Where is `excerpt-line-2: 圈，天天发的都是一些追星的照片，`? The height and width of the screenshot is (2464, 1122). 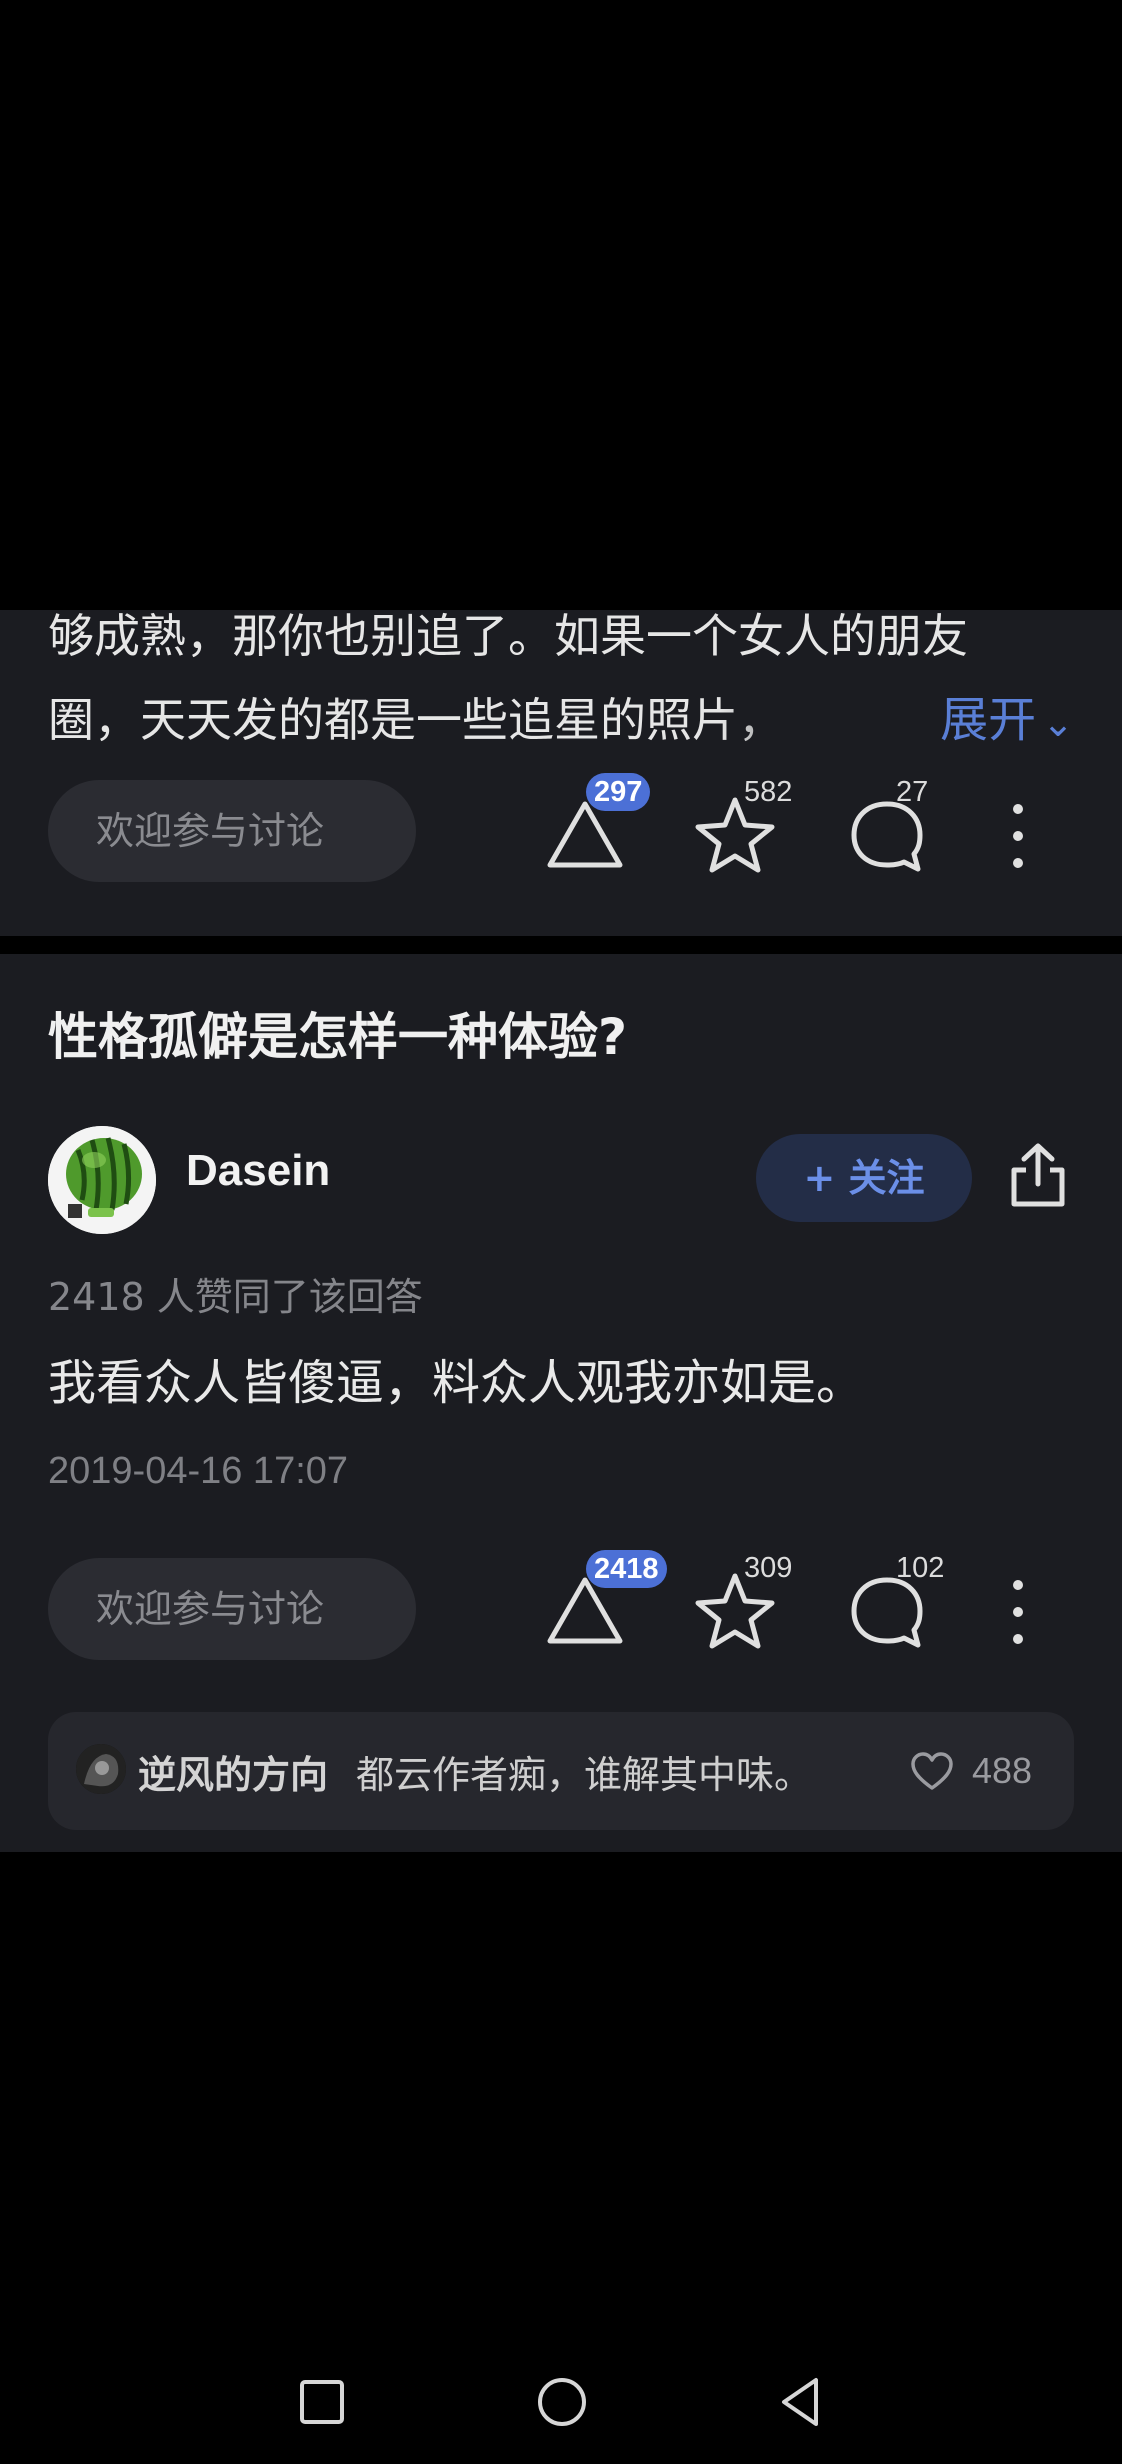 excerpt-line-2: 圈，天天发的都是一些追星的照片， is located at coordinates (416, 720).